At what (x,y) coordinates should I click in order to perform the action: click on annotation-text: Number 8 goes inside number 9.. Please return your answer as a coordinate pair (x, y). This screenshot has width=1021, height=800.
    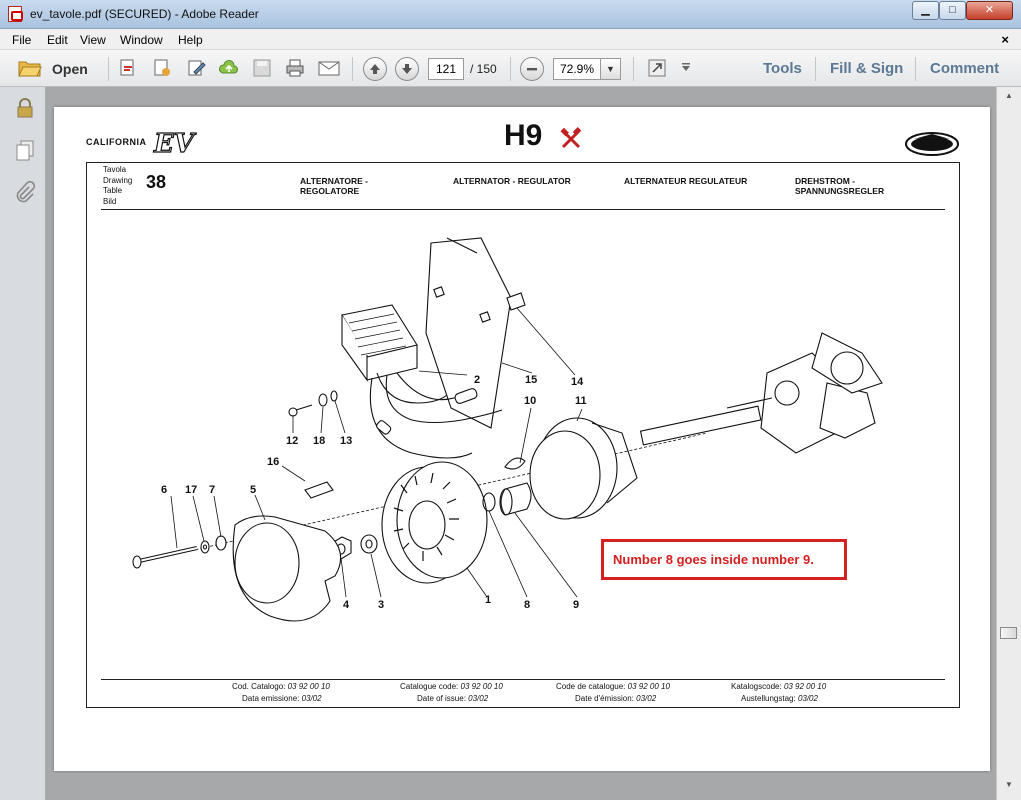
    Looking at the image, I should click on (713, 559).